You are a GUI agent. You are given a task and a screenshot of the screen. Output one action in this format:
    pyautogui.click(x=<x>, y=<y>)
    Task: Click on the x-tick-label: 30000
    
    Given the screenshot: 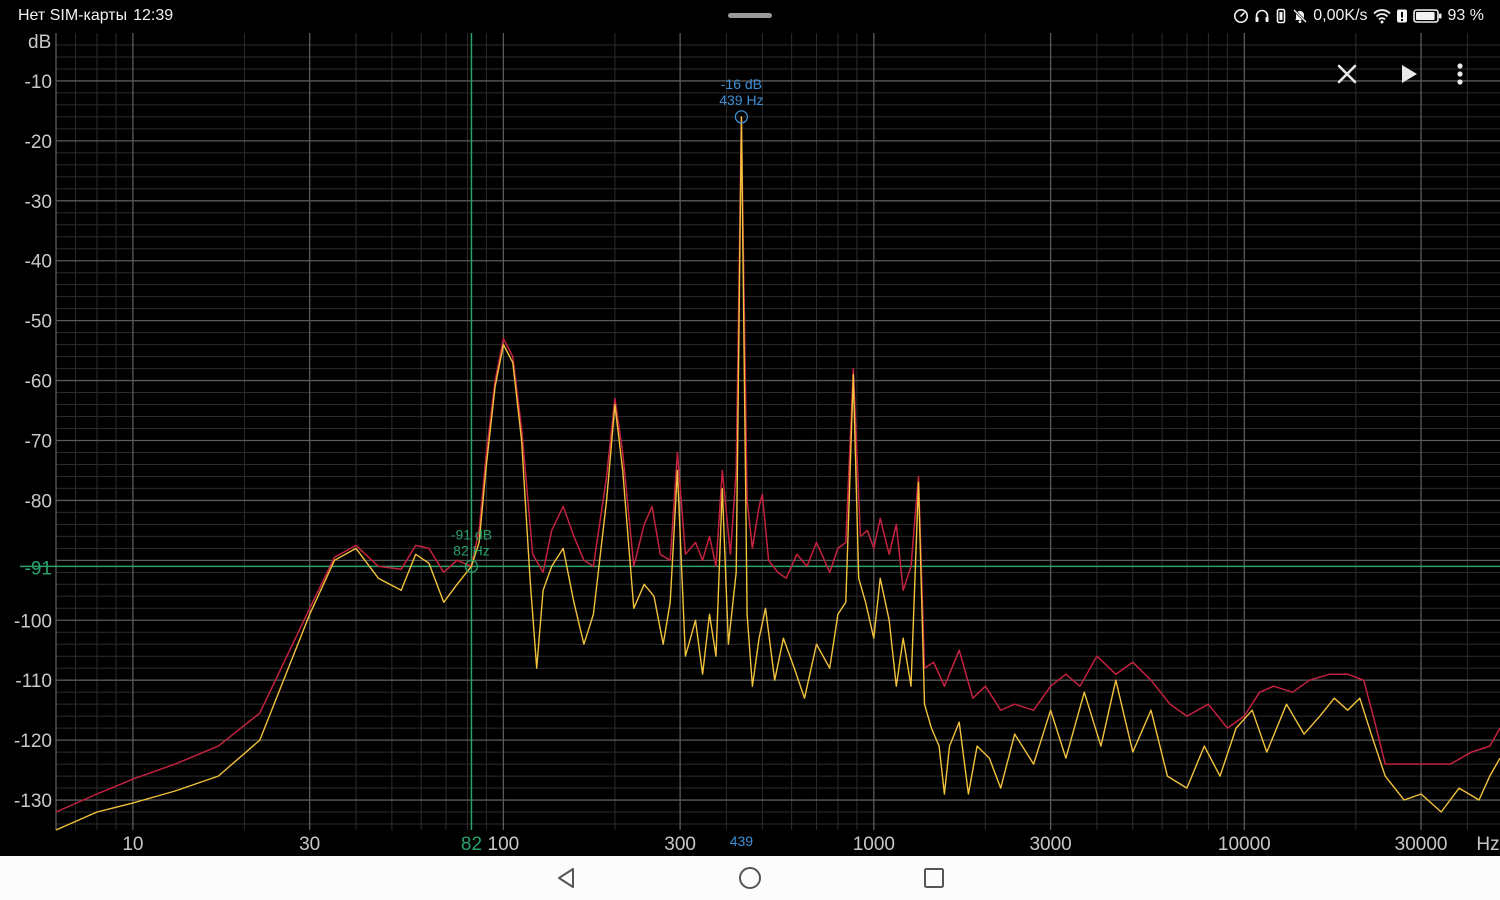 What is the action you would take?
    pyautogui.click(x=1421, y=844)
    